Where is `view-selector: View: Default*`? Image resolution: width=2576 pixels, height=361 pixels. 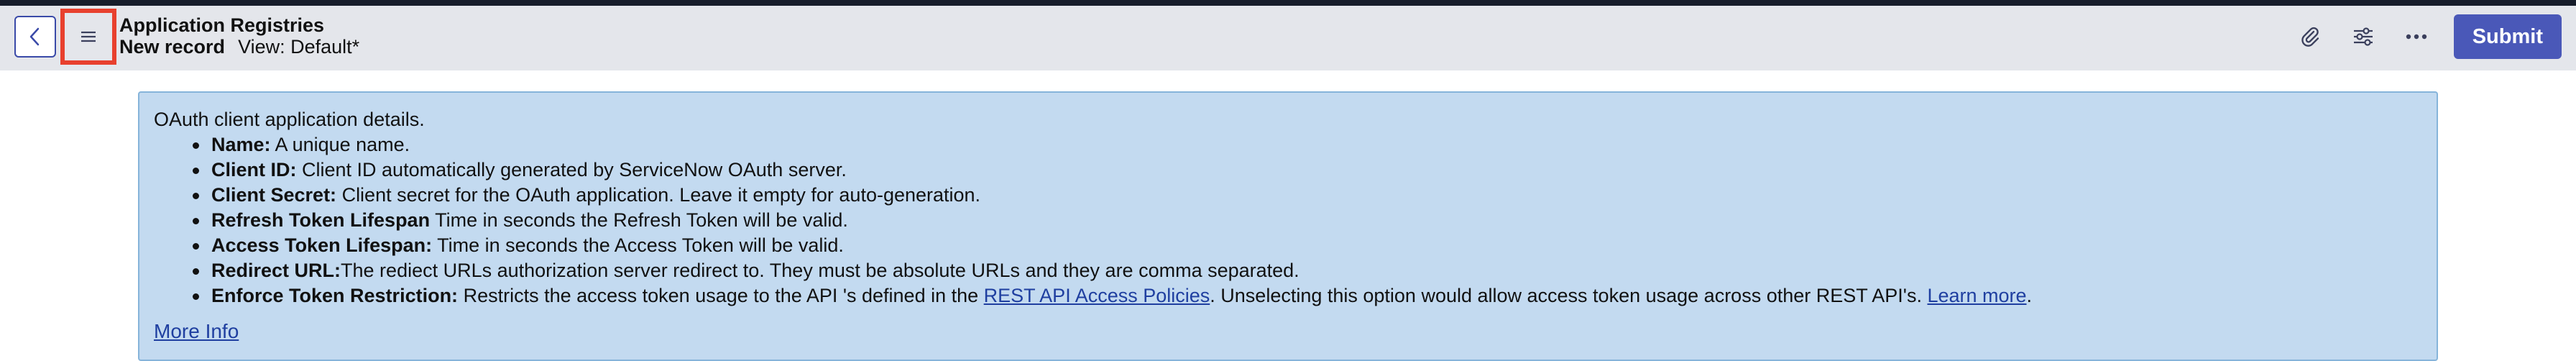 view-selector: View: Default* is located at coordinates (298, 47).